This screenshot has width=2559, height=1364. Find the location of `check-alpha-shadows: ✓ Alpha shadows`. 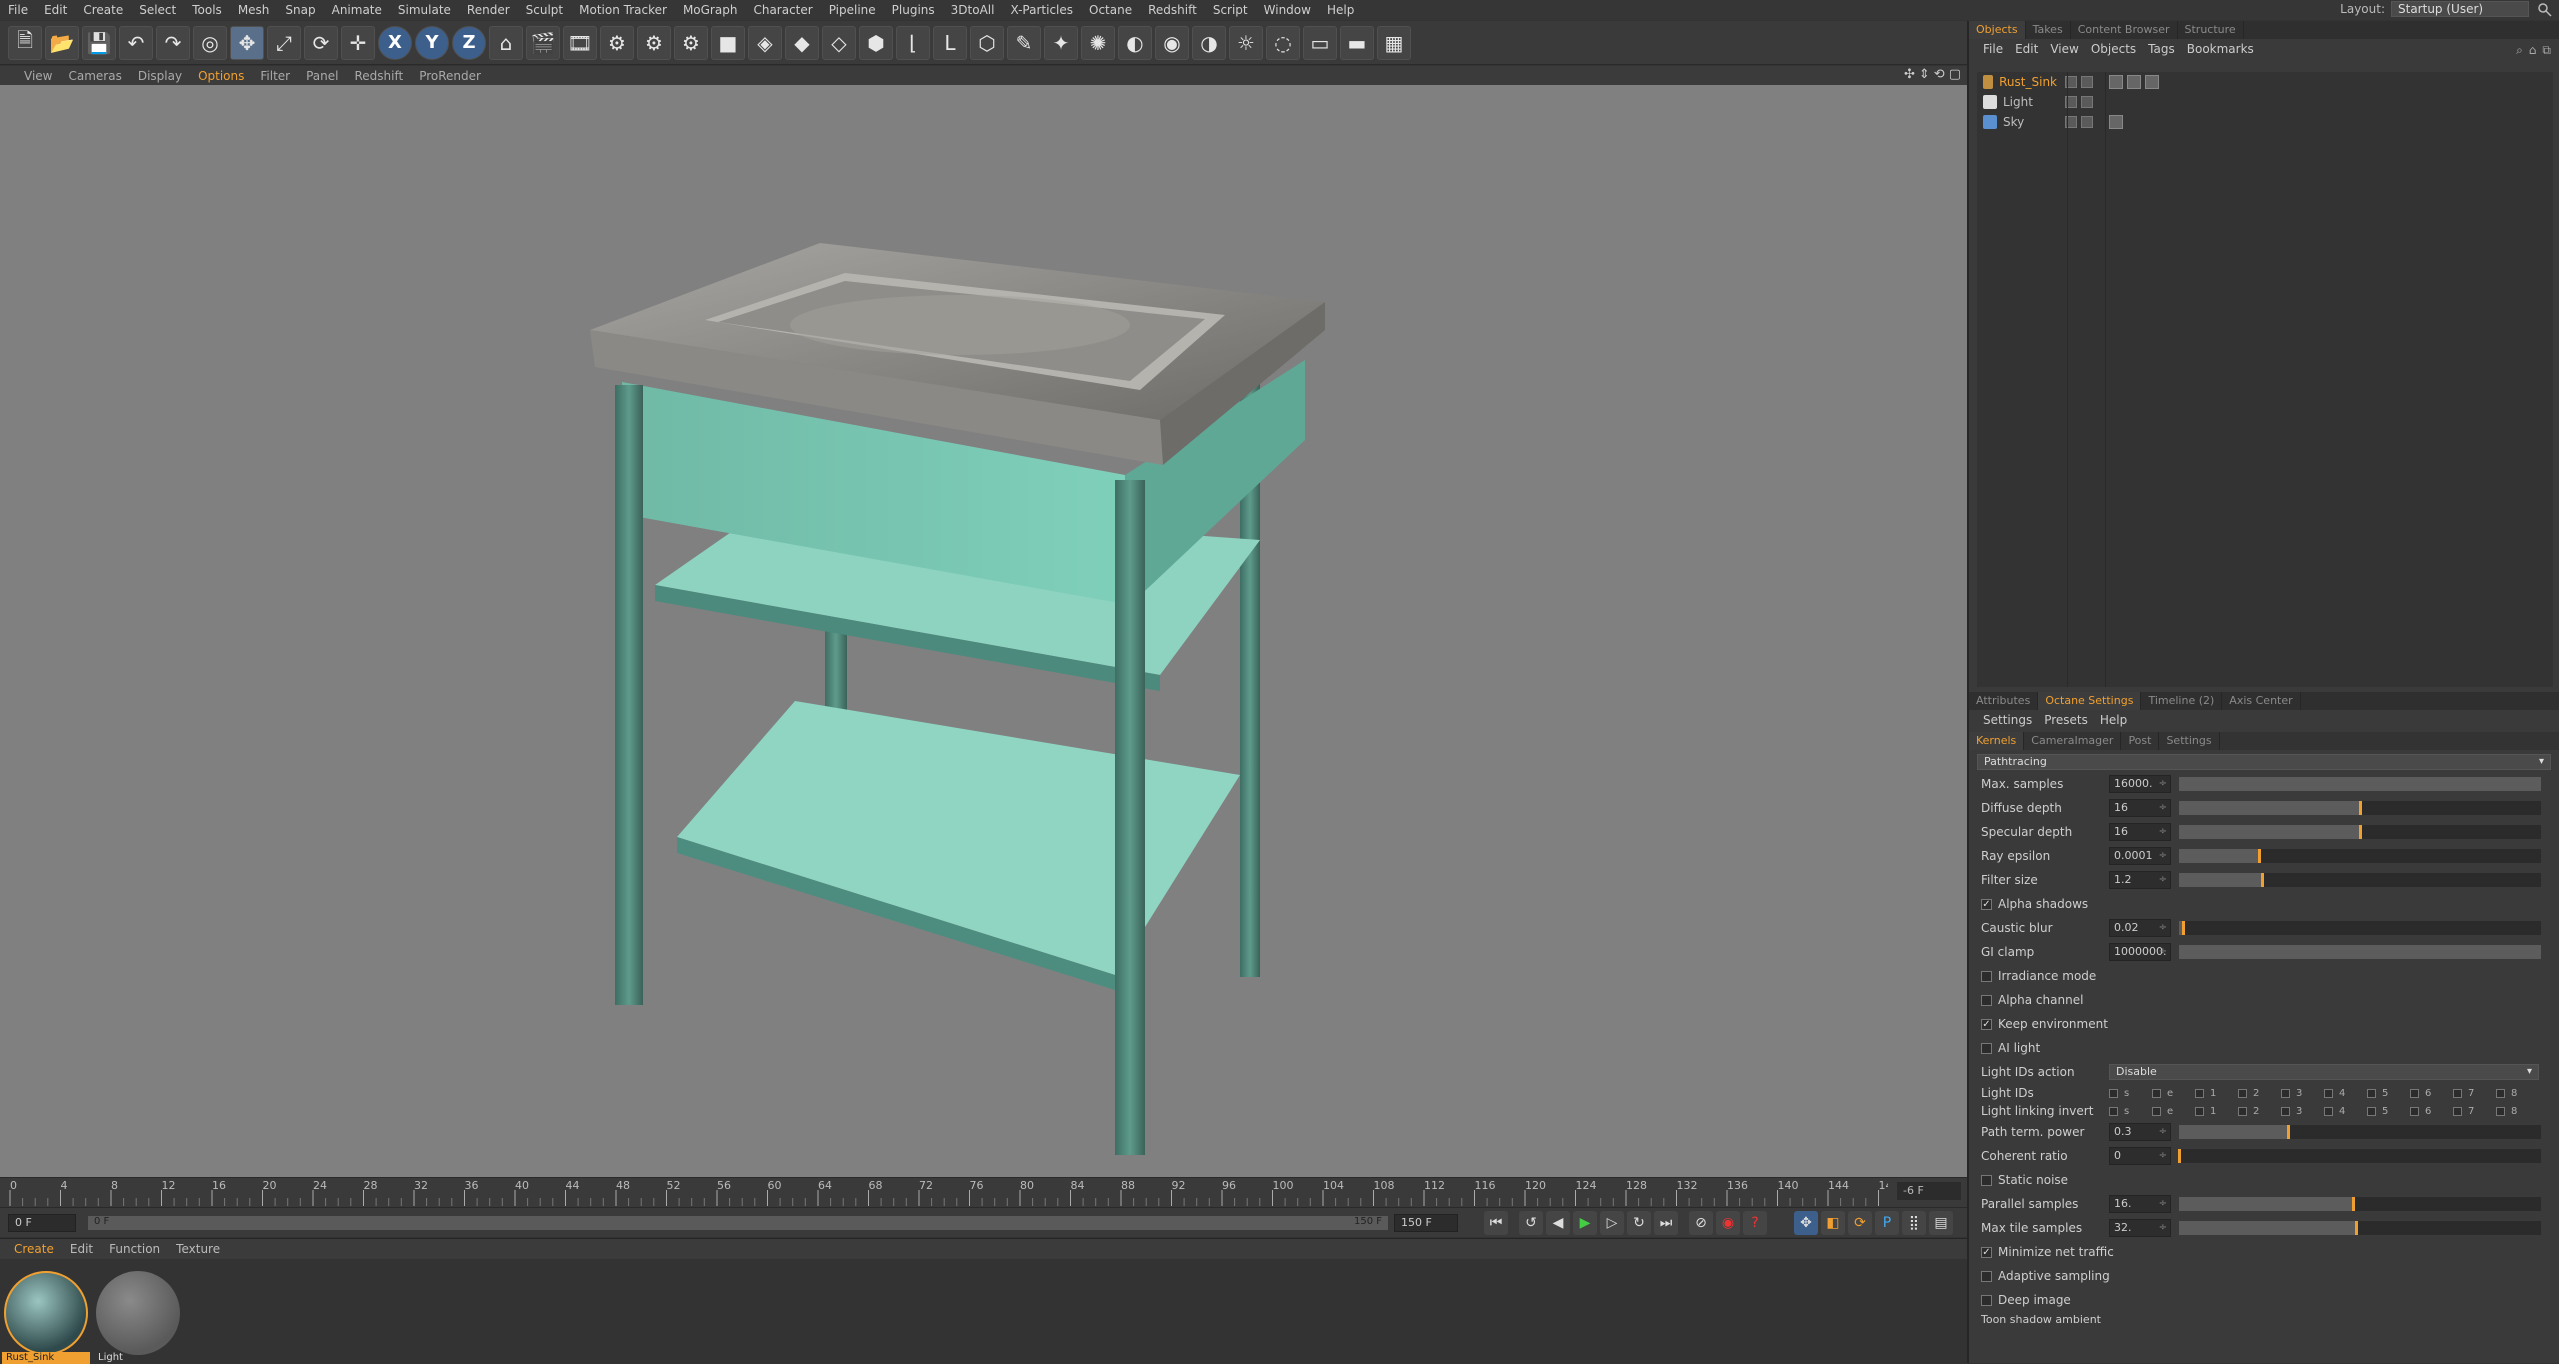

check-alpha-shadows: ✓ Alpha shadows is located at coordinates (2264, 904).